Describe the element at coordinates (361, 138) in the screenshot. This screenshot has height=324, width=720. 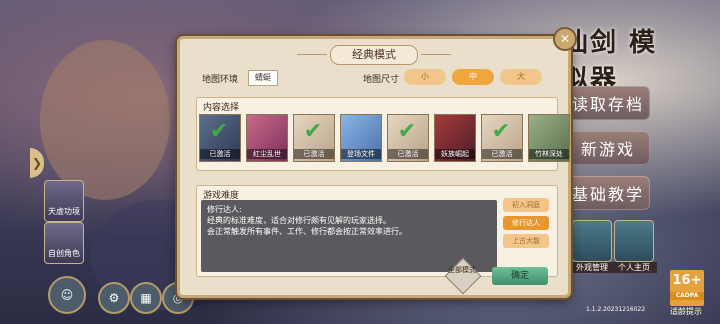
I see `content-card: 登场文件` at that location.